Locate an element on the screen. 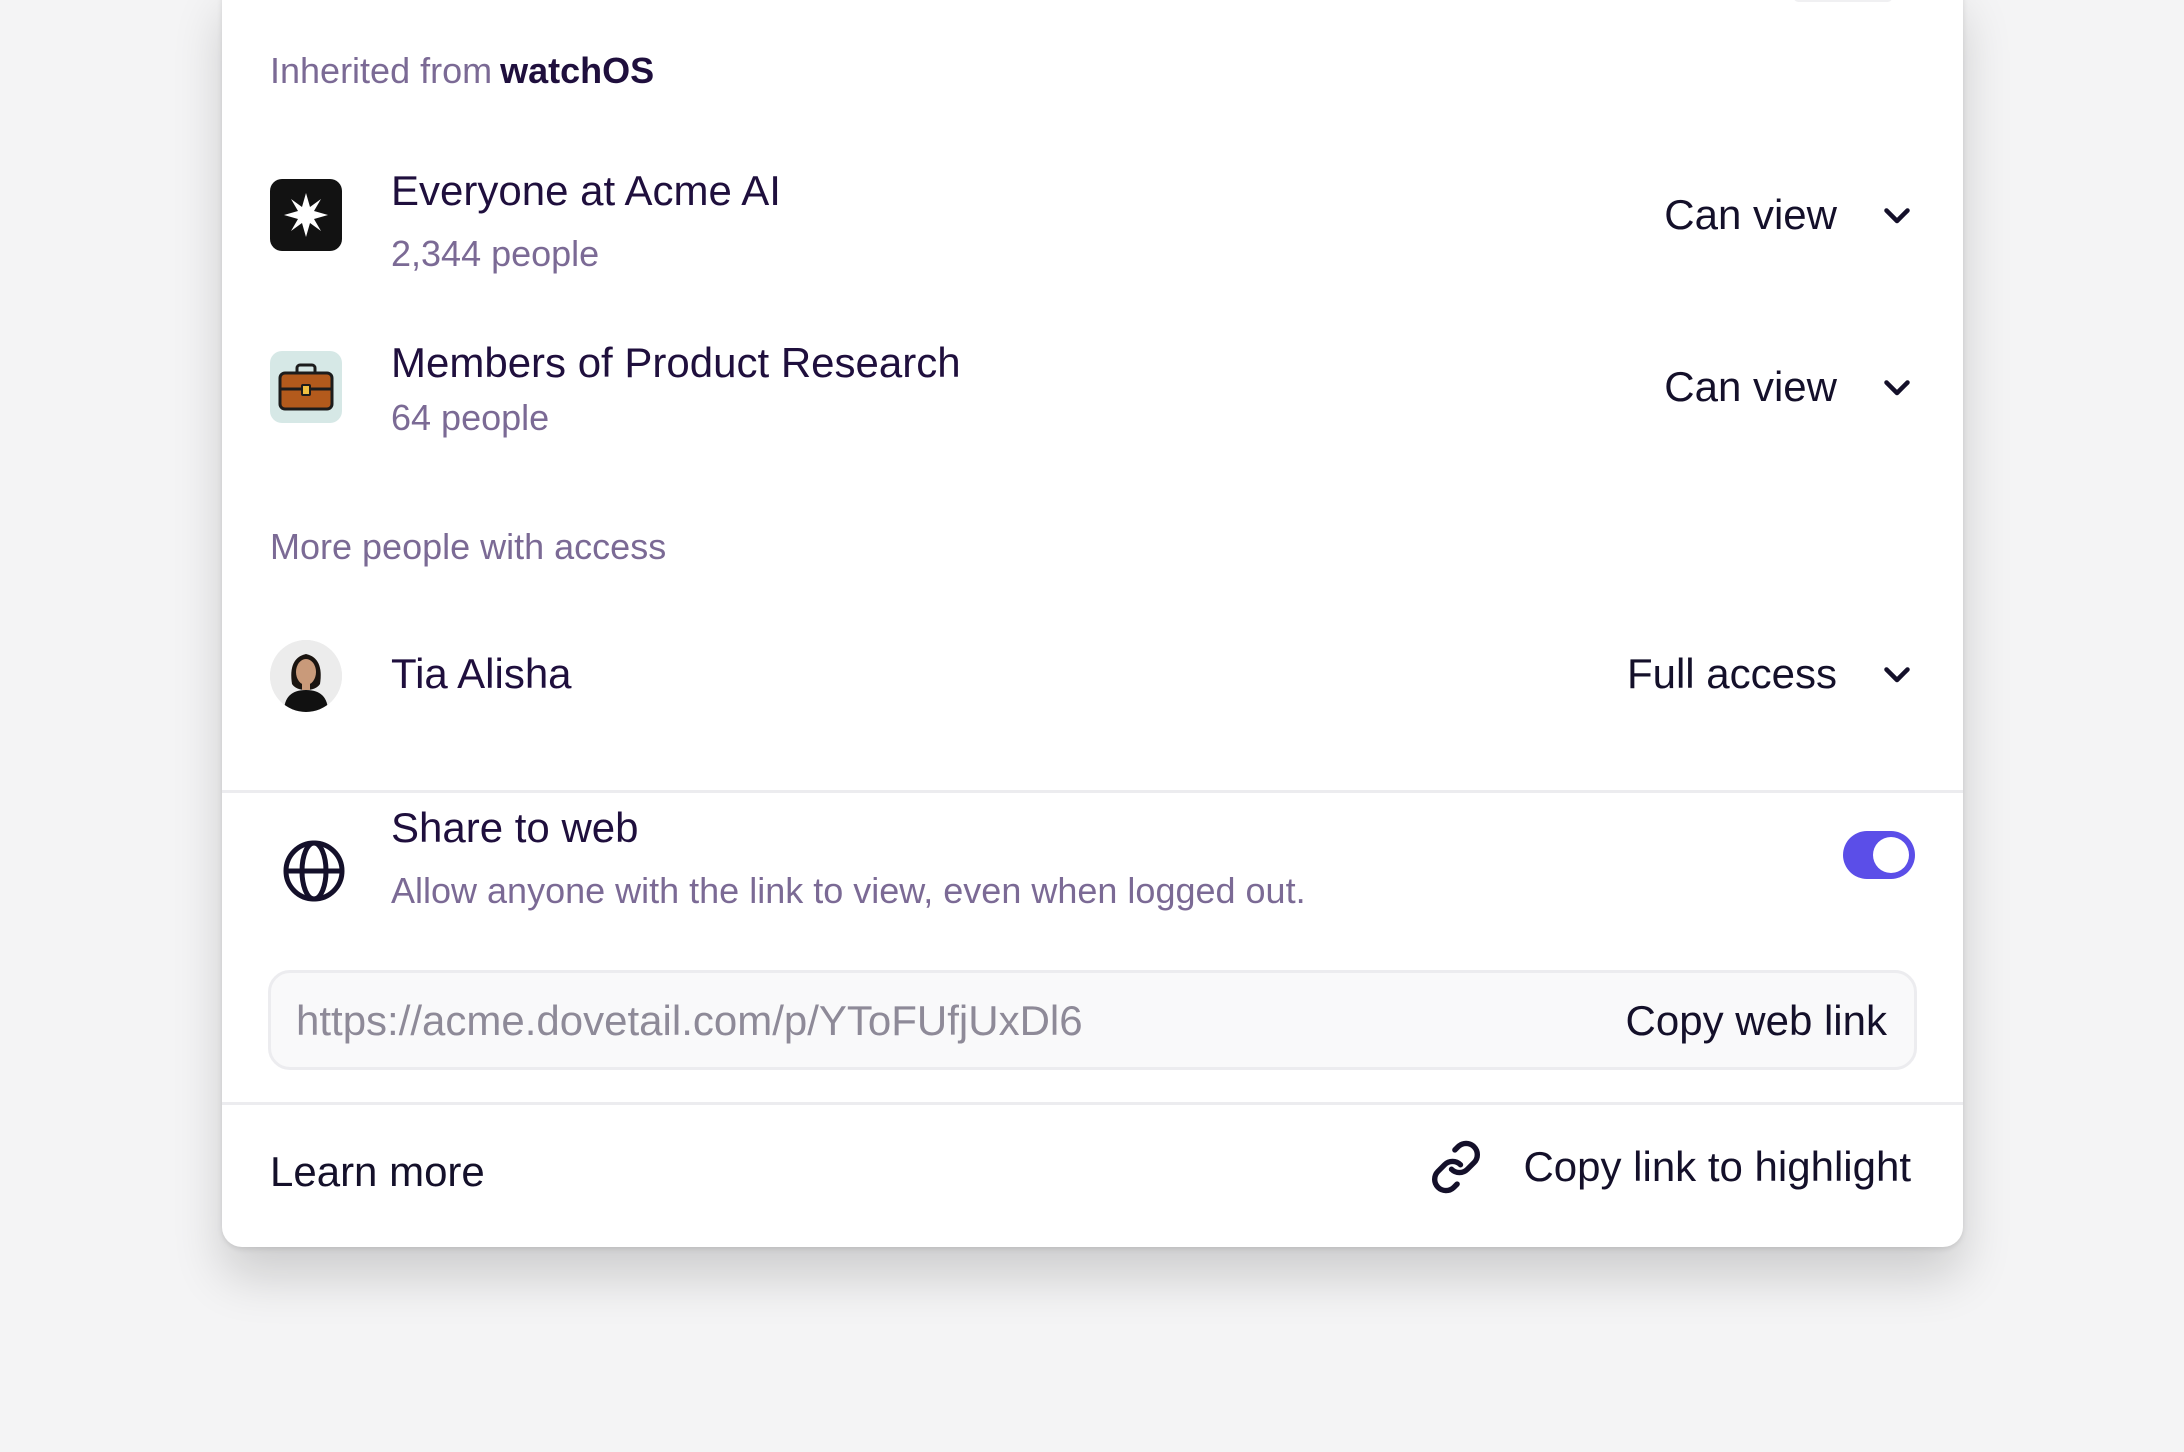  inherited-heading: Inherited from watchOS is located at coordinates (462, 71).